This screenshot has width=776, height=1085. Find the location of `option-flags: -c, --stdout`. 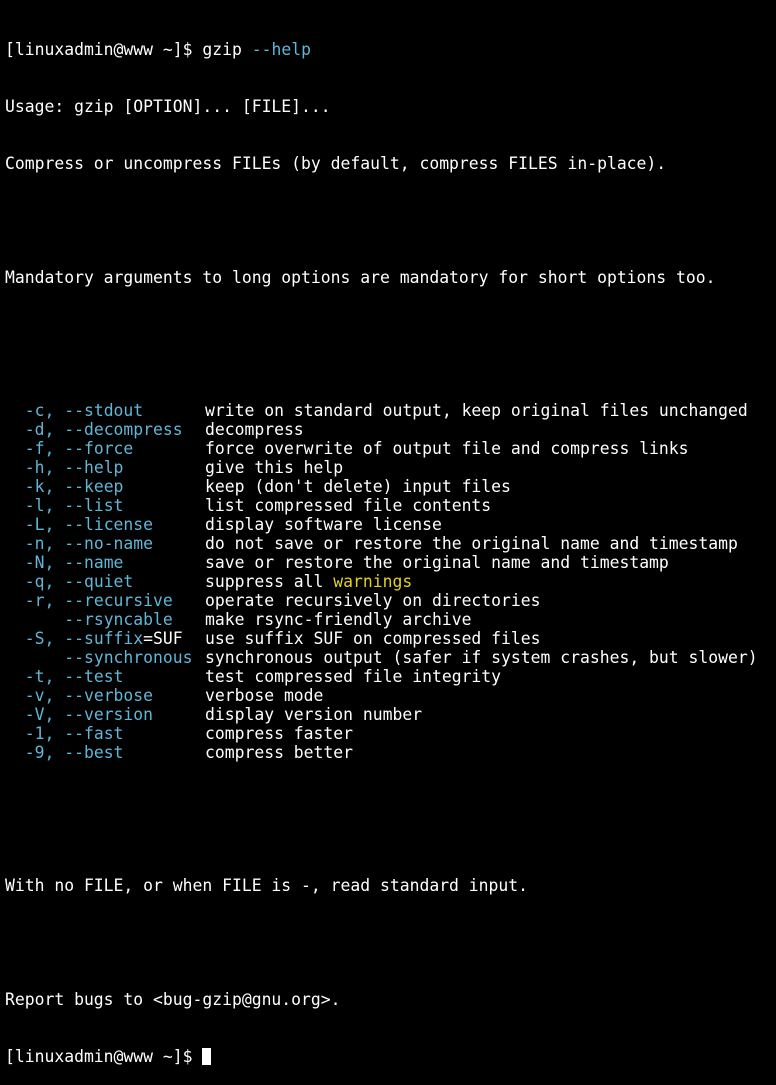

option-flags: -c, --stdout is located at coordinates (105, 410).